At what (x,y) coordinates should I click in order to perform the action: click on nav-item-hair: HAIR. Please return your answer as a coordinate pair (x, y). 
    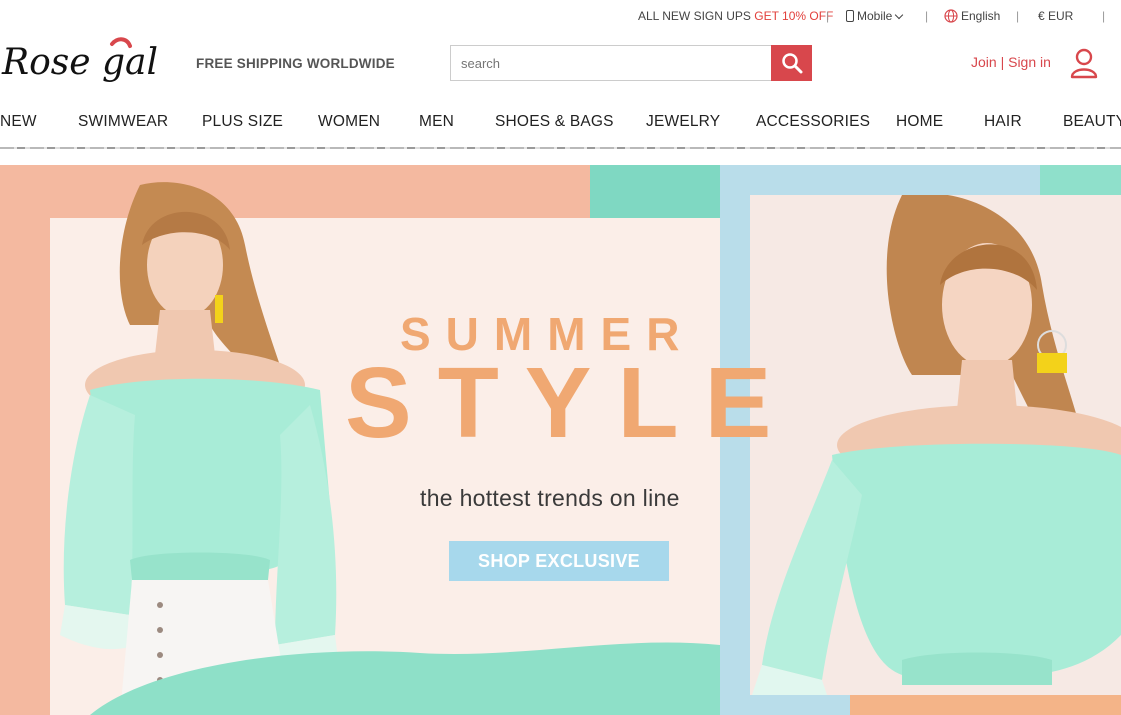
    Looking at the image, I should click on (1003, 122).